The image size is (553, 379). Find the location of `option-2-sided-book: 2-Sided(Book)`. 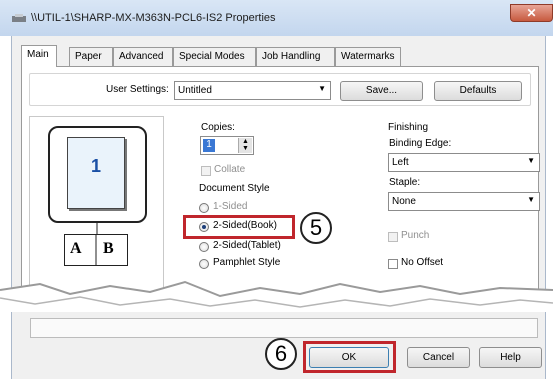

option-2-sided-book: 2-Sided(Book) is located at coordinates (245, 225).